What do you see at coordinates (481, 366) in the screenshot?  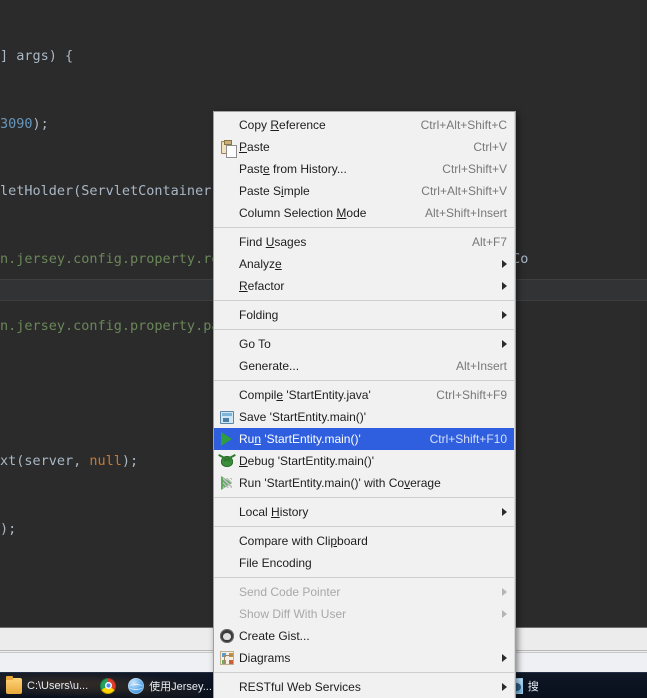 I see `menu-item-shortcut: Alt+Insert` at bounding box center [481, 366].